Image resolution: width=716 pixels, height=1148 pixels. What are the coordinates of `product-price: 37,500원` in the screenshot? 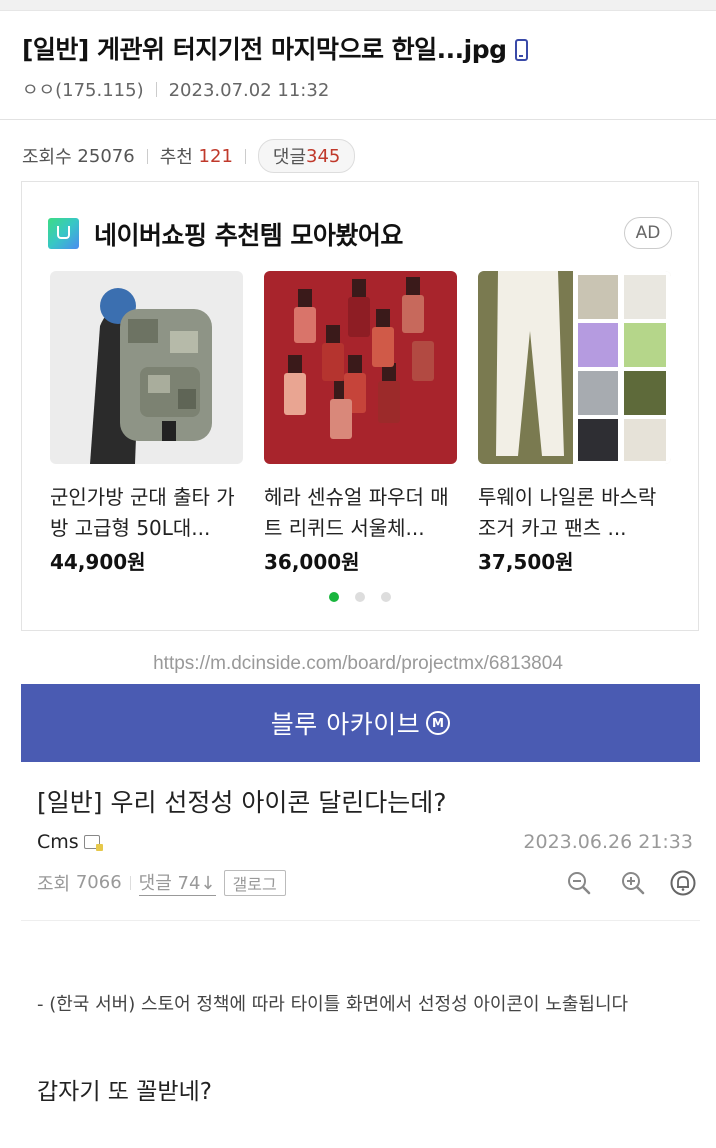 It's located at (526, 562).